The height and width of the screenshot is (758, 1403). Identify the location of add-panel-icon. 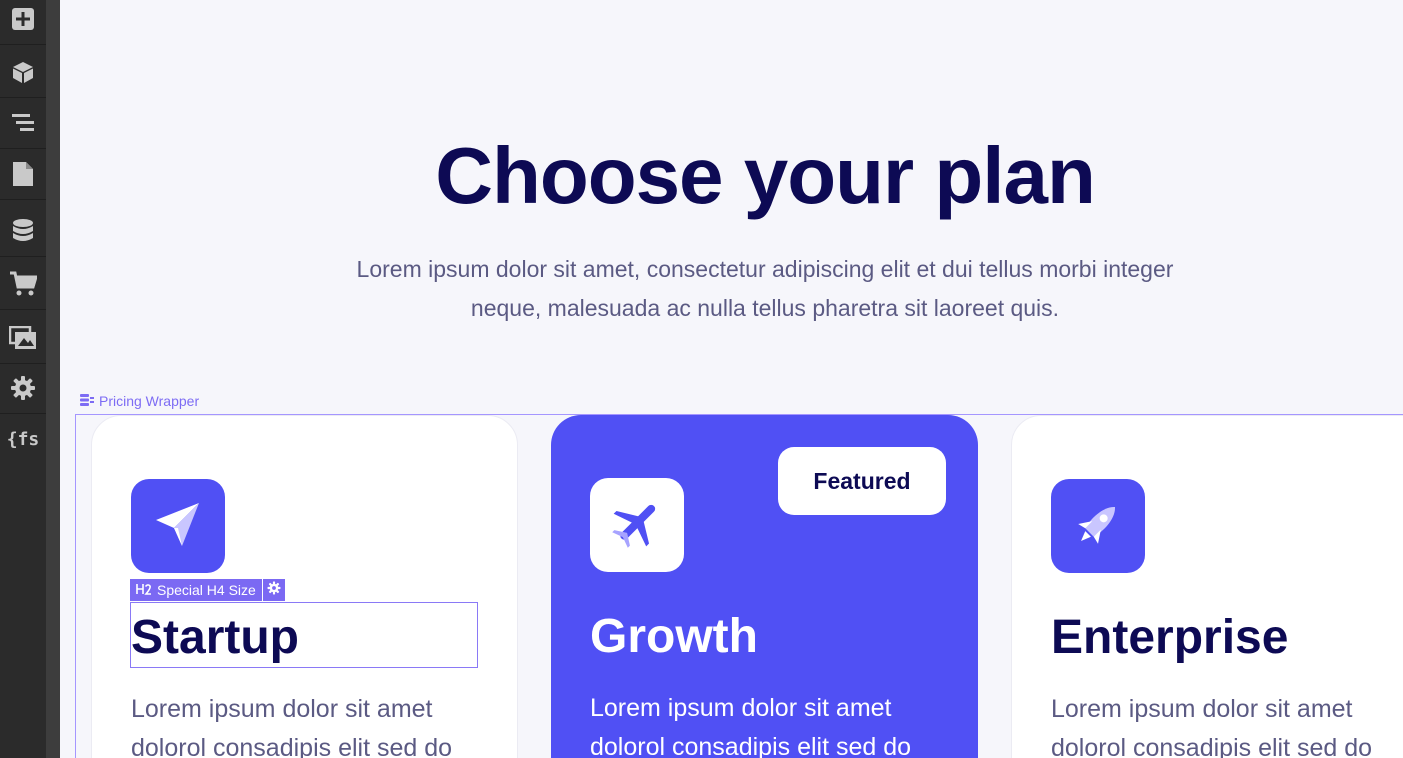
(23, 19).